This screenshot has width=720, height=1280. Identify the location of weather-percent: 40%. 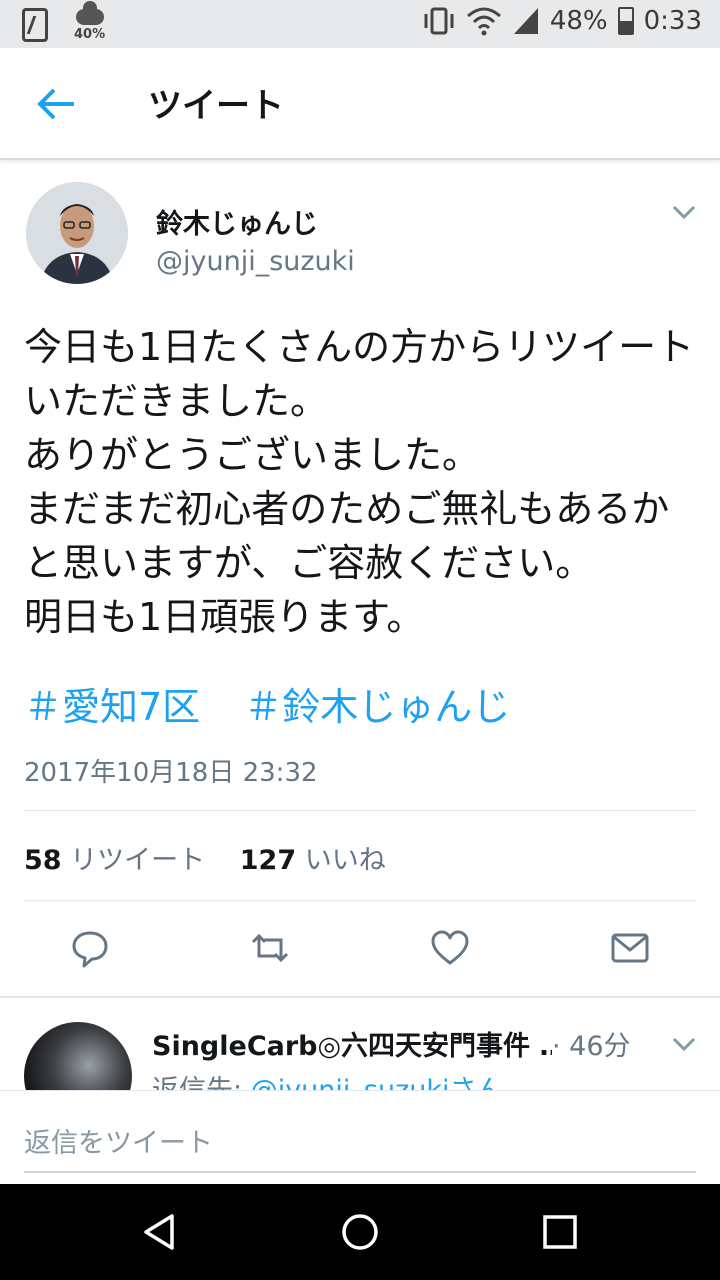
(90, 34).